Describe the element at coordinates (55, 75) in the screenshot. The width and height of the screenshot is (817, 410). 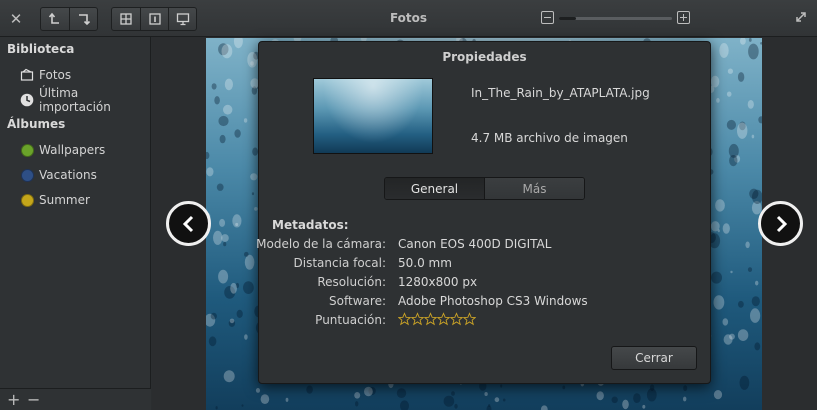
I see `sidebar-item-label: Fotos` at that location.